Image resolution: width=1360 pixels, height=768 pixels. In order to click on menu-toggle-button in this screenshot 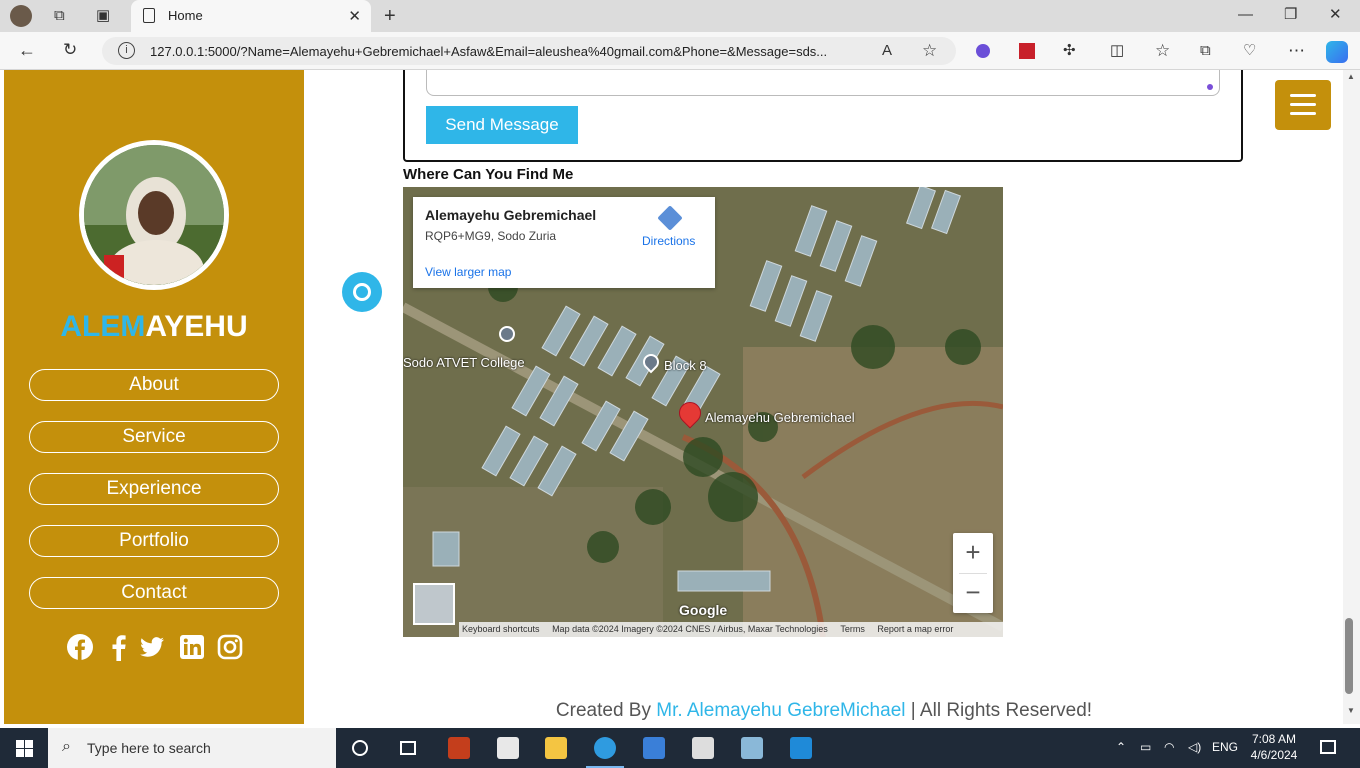, I will do `click(1303, 105)`.